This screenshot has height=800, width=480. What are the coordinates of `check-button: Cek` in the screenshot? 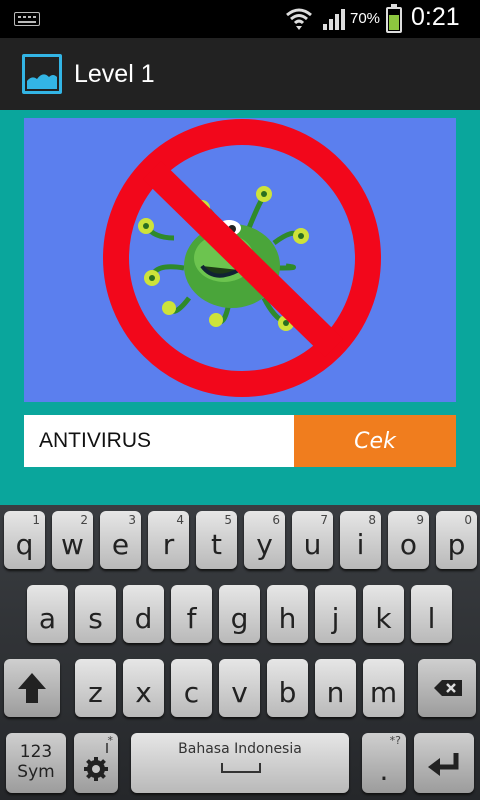 It's located at (375, 441).